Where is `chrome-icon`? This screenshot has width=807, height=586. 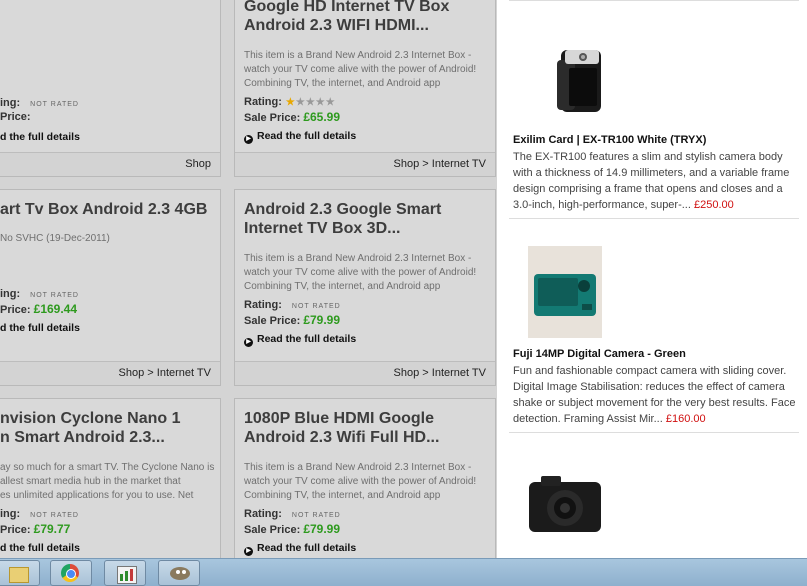
chrome-icon is located at coordinates (71, 573).